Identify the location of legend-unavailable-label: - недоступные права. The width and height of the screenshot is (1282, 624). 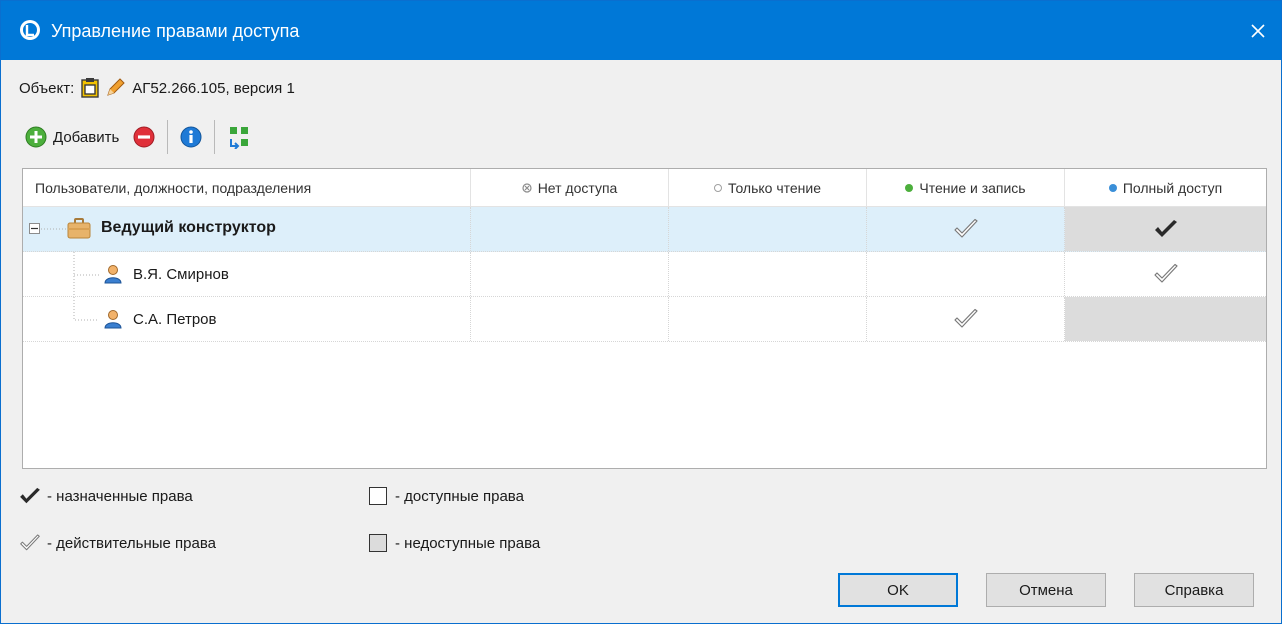
(468, 543).